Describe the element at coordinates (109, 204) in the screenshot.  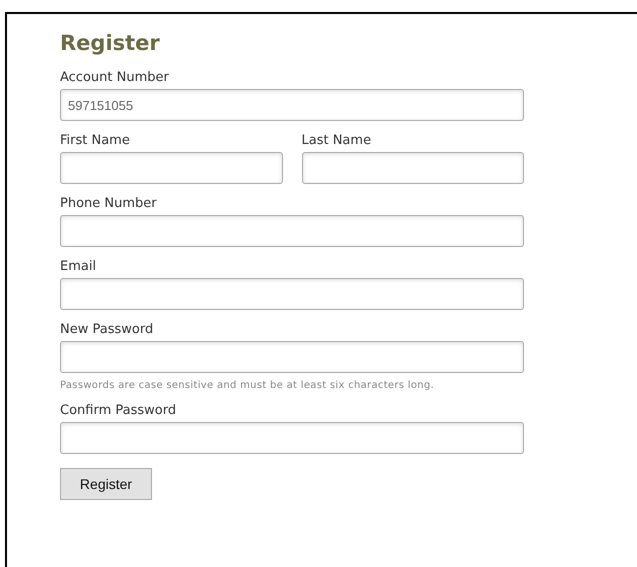
I see `field-label: Phone Number` at that location.